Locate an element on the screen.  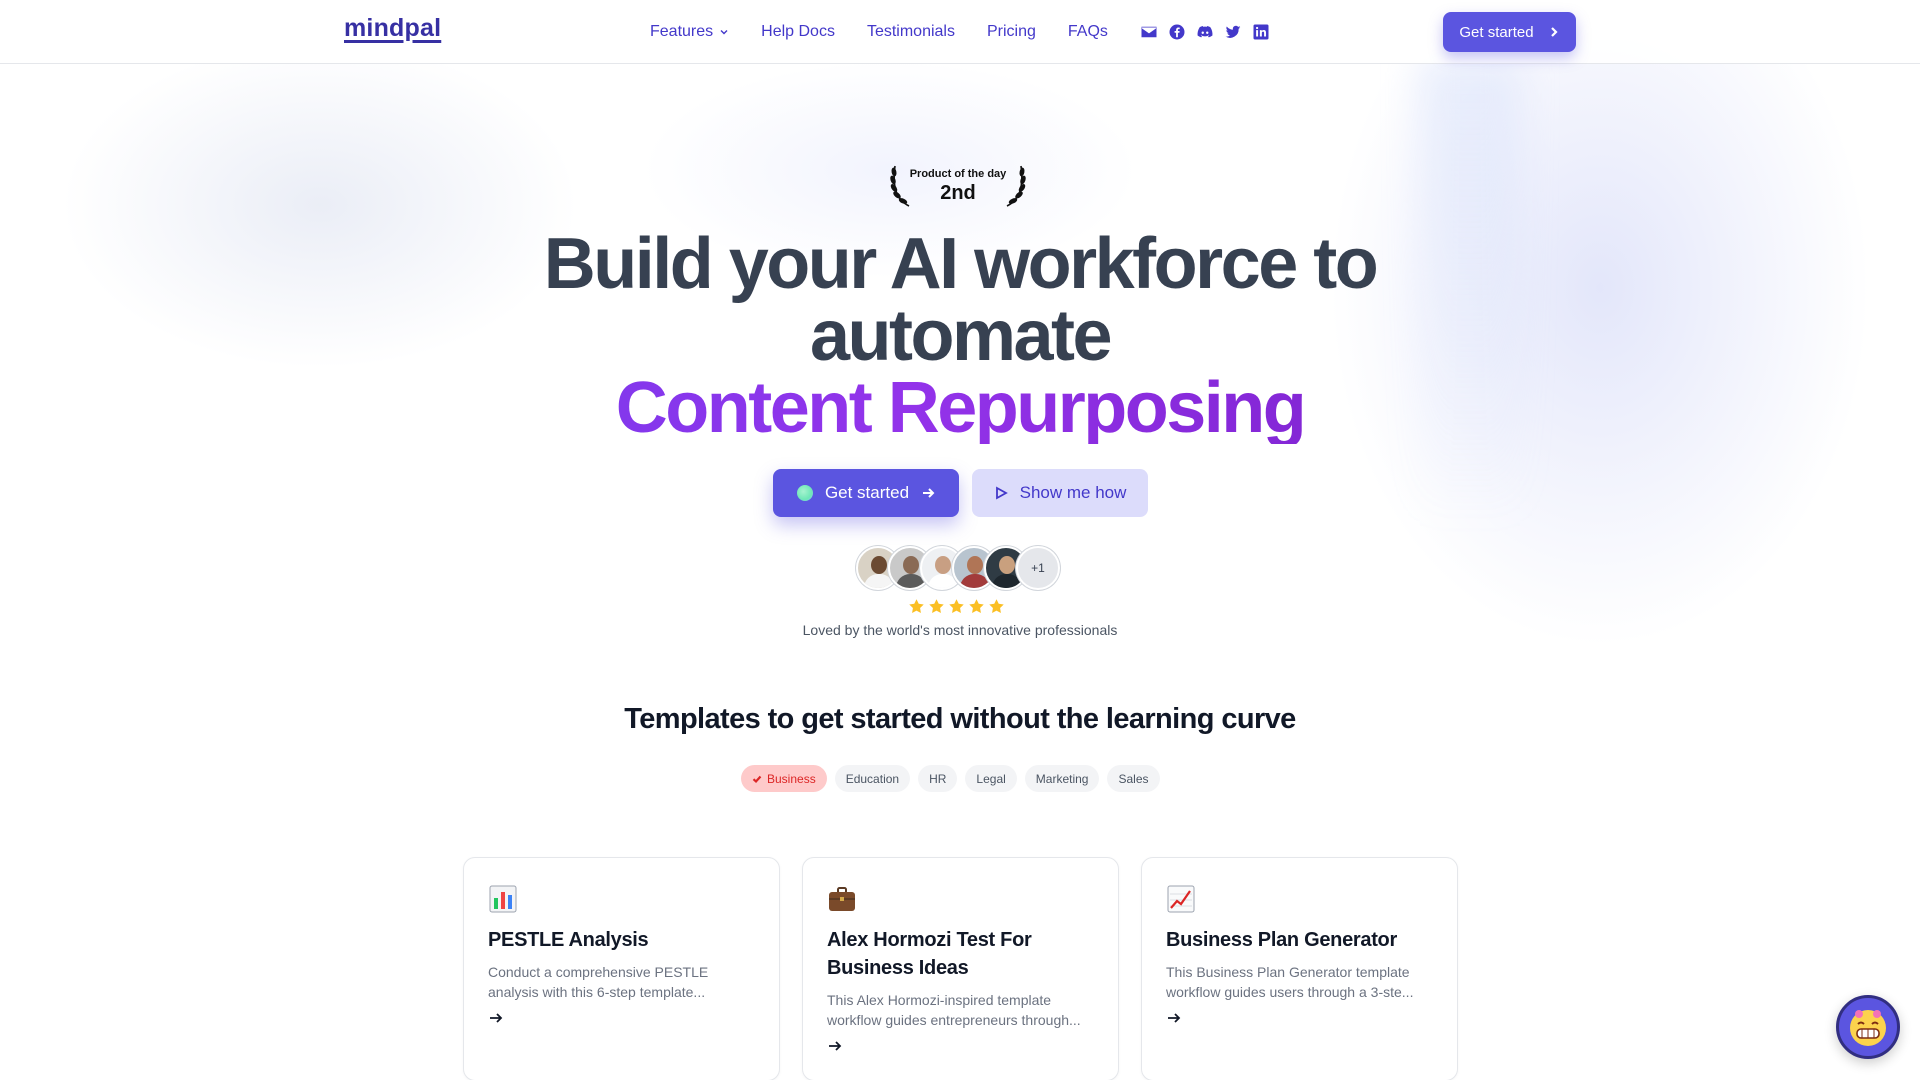
template-card-title: Alex Hormozi Test For Business Ideas is located at coordinates (929, 954).